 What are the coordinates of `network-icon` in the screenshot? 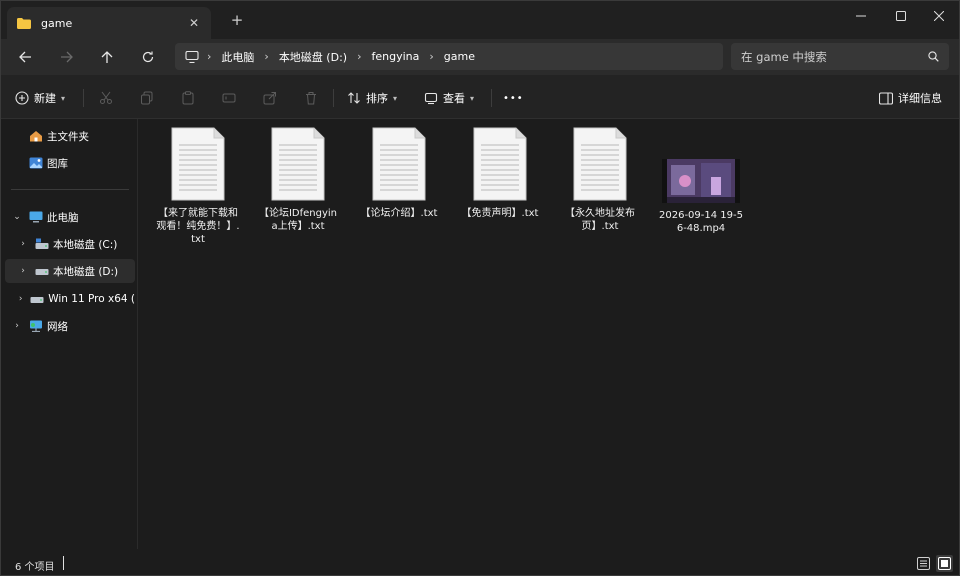 It's located at (36, 326).